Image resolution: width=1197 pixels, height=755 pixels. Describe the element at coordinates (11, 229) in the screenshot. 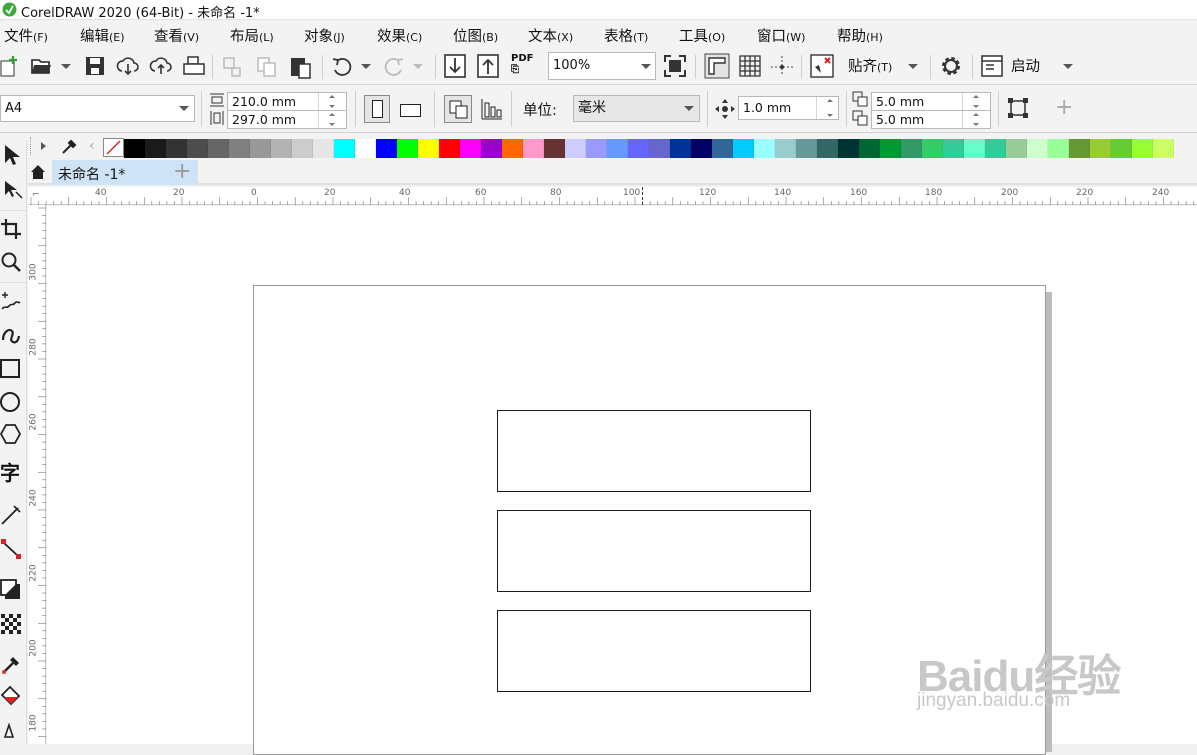

I see `crop-tool-icon` at that location.